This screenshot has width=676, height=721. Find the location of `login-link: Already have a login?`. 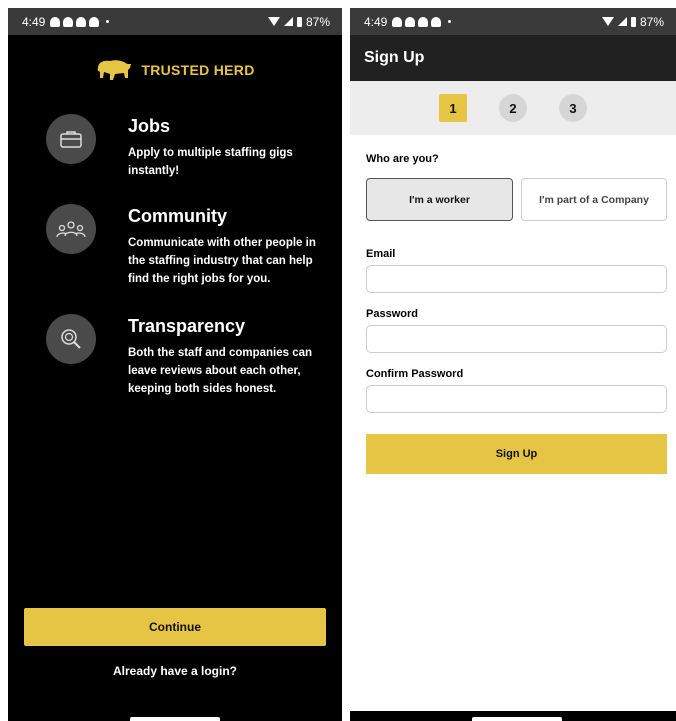

login-link: Already have a login? is located at coordinates (175, 671).